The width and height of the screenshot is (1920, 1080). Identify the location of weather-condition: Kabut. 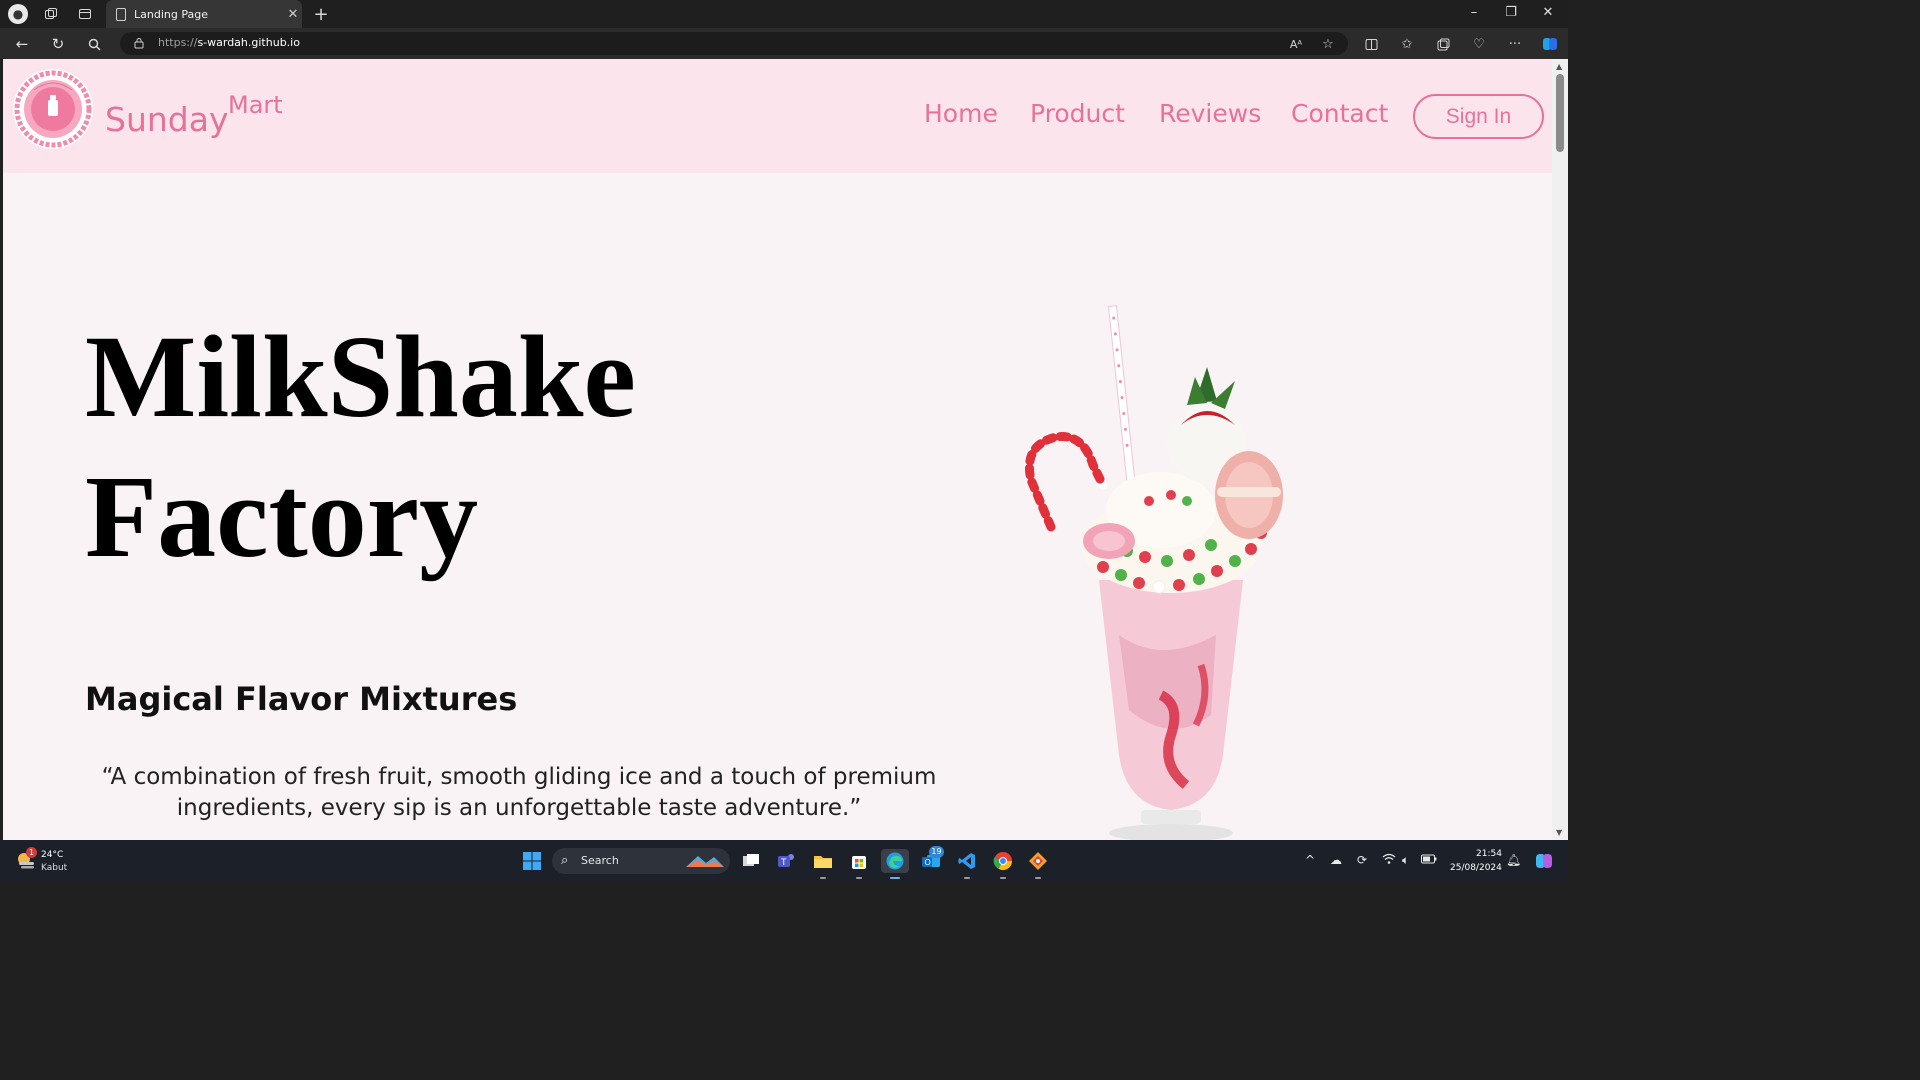
(54, 868).